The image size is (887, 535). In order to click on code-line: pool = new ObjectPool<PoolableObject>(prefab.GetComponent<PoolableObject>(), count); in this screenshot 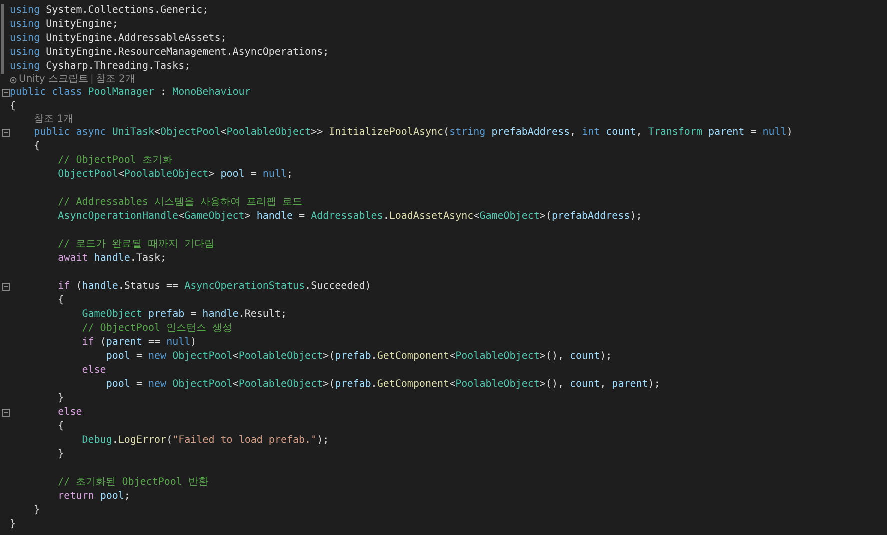, I will do `click(358, 357)`.